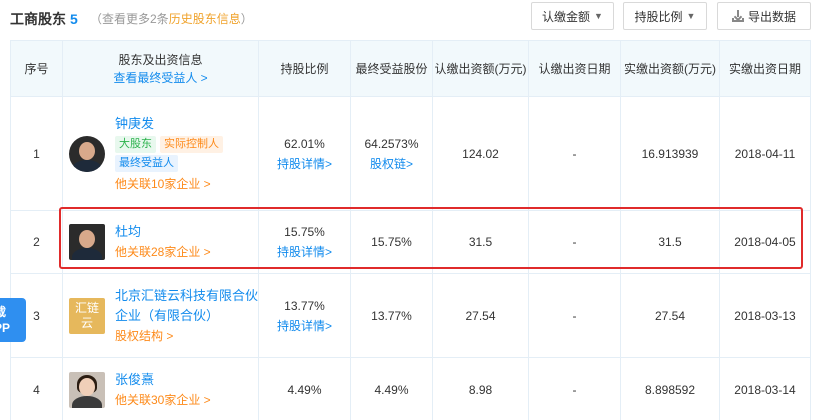 The image size is (831, 420). Describe the element at coordinates (391, 68) in the screenshot. I see `col-final-ratio: 最终受益股份` at that location.